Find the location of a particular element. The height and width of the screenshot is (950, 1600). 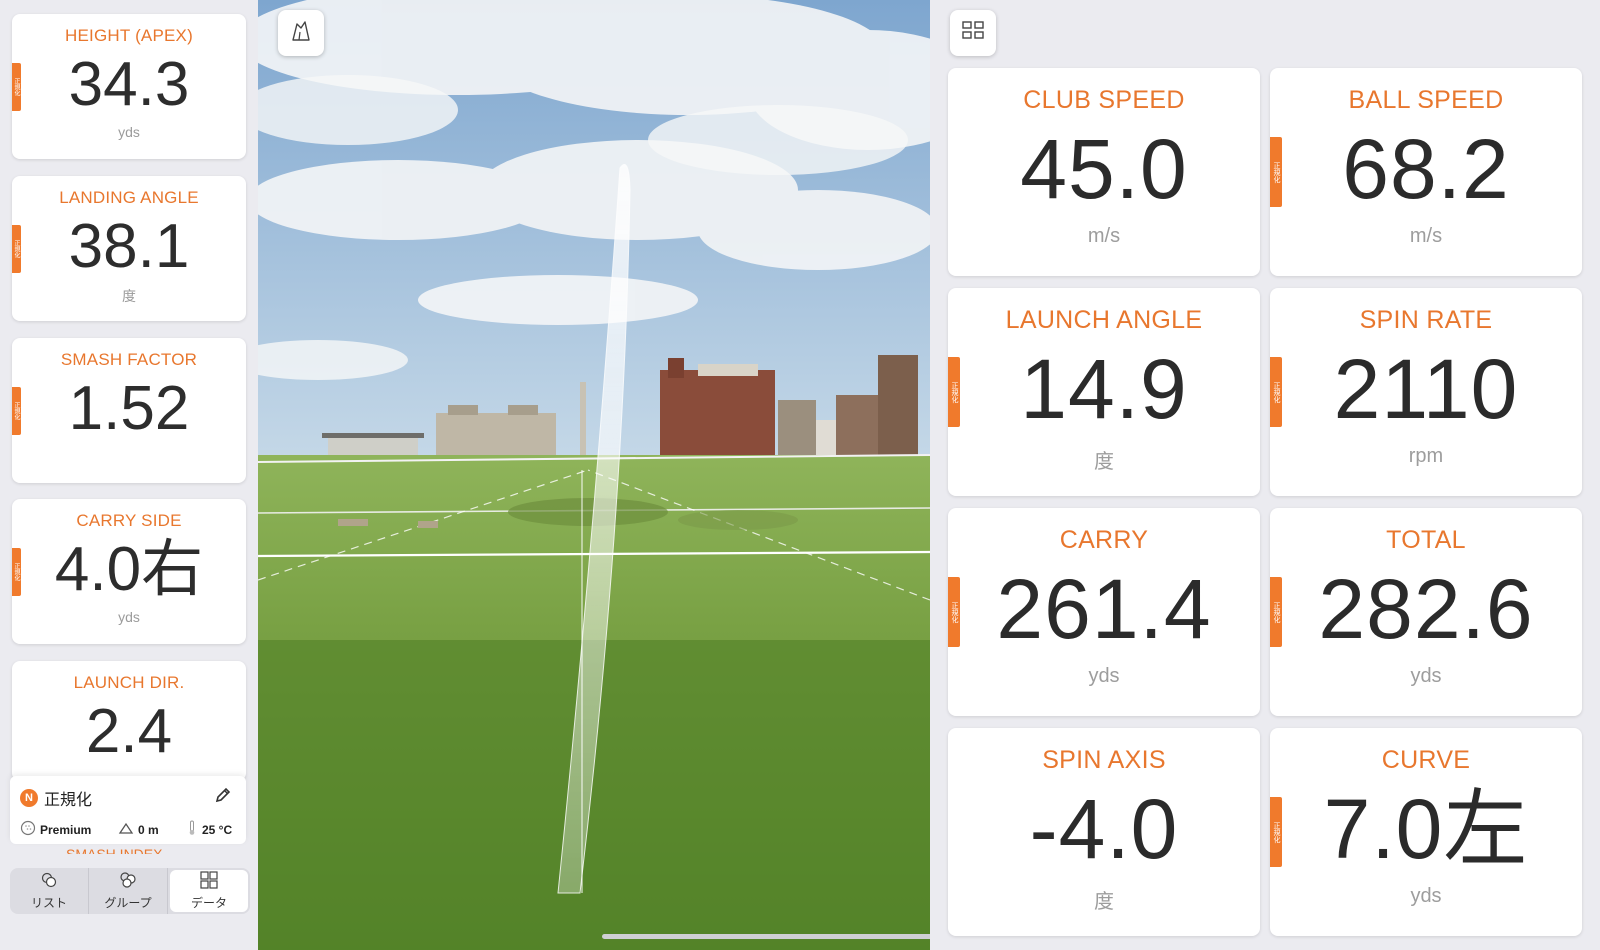

metric-label: BALL SPEED is located at coordinates (1426, 100).